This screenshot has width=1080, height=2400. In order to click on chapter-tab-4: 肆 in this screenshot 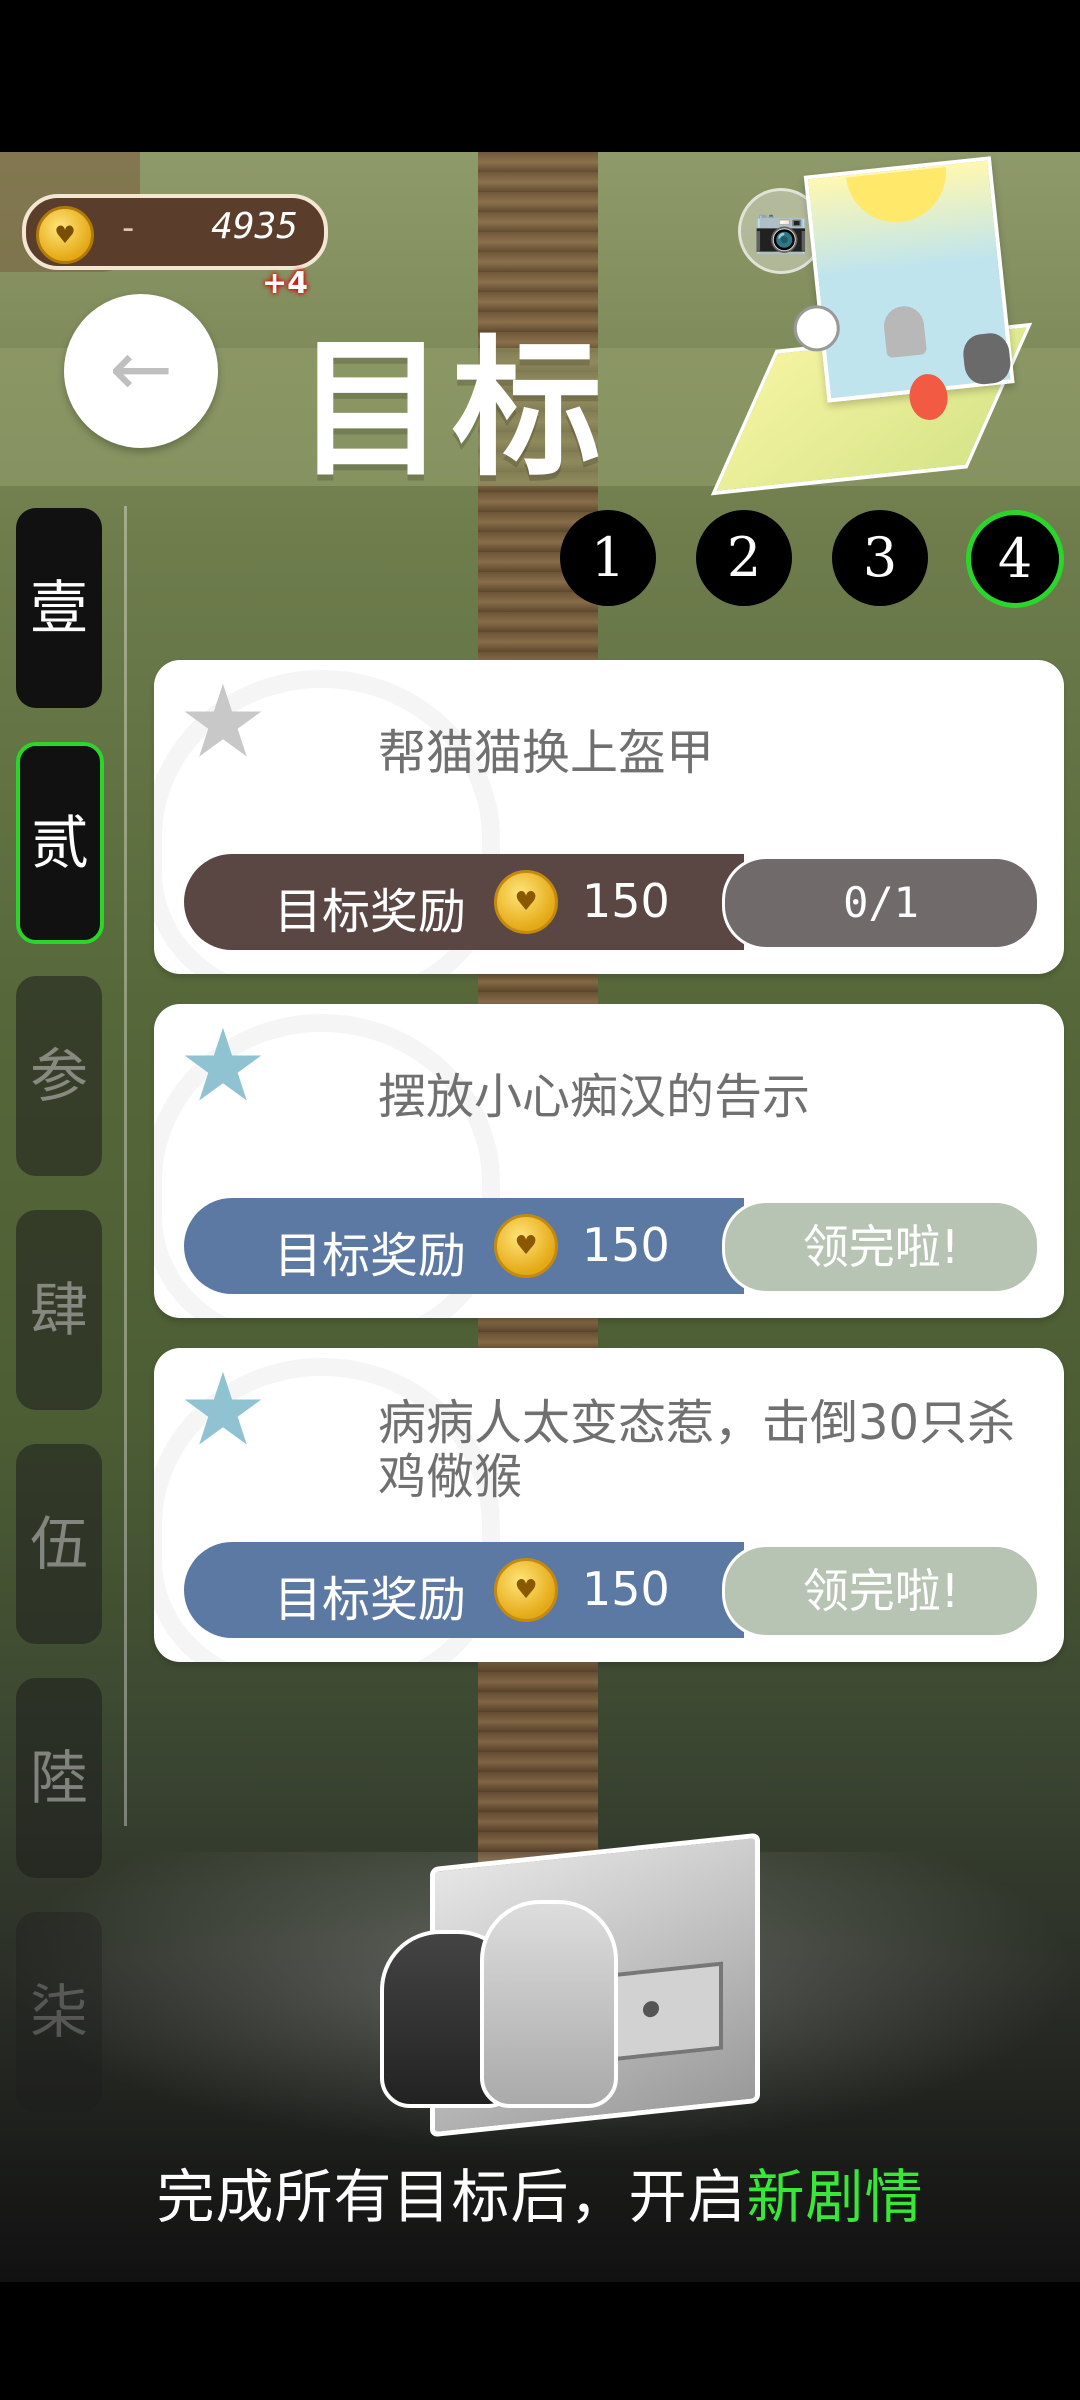, I will do `click(59, 1310)`.